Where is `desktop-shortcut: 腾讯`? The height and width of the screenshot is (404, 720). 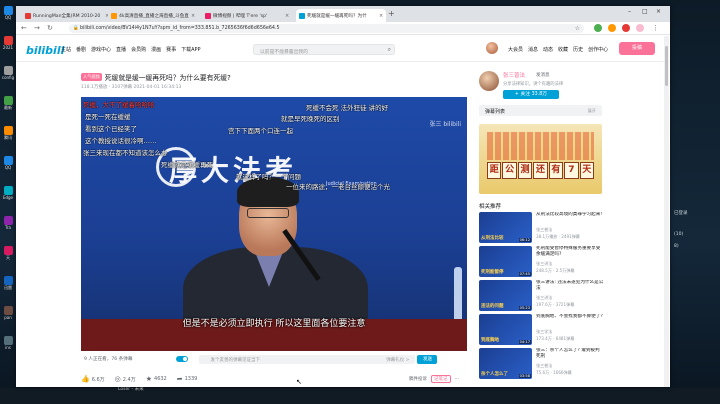
desktop-shortcut: 腾讯 is located at coordinates (8, 133).